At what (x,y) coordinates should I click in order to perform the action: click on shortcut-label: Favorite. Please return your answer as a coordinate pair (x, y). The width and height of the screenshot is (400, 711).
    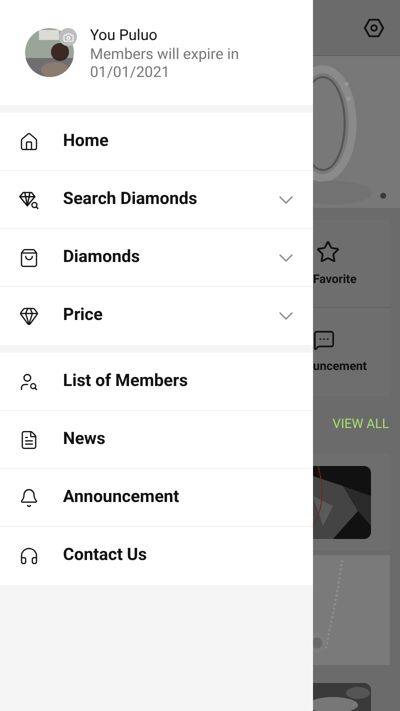
    Looking at the image, I should click on (335, 279).